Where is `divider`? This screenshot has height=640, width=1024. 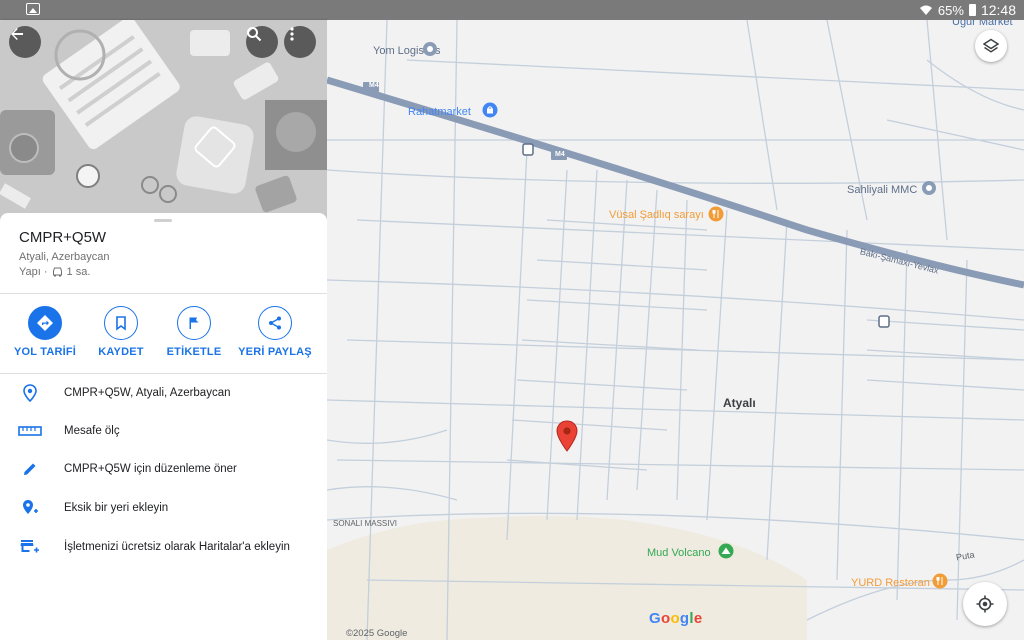
divider is located at coordinates (163, 293).